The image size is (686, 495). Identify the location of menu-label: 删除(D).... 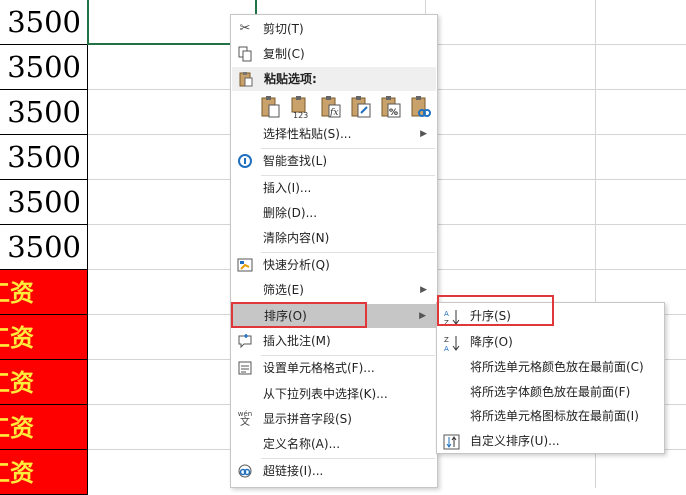
(290, 213).